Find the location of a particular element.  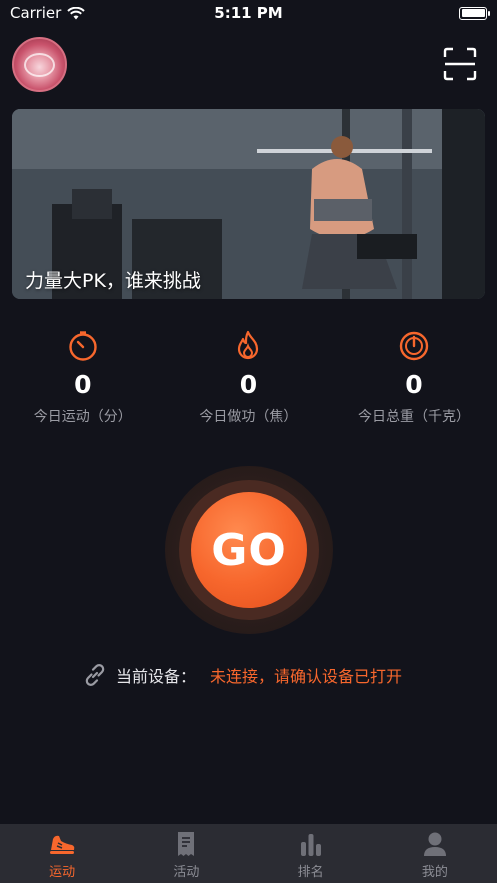

bar-chart-icon is located at coordinates (310, 845).